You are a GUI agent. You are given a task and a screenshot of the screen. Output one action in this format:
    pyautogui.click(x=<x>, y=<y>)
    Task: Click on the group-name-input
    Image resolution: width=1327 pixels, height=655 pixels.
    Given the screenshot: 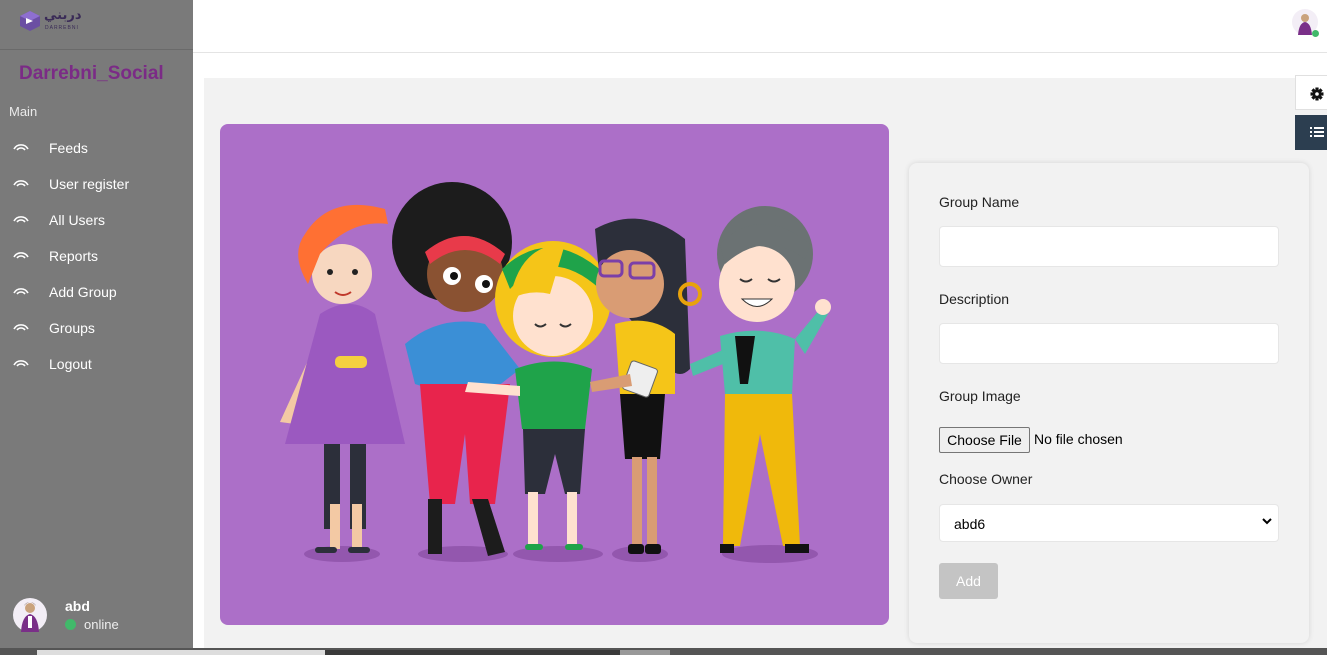 What is the action you would take?
    pyautogui.click(x=1109, y=246)
    